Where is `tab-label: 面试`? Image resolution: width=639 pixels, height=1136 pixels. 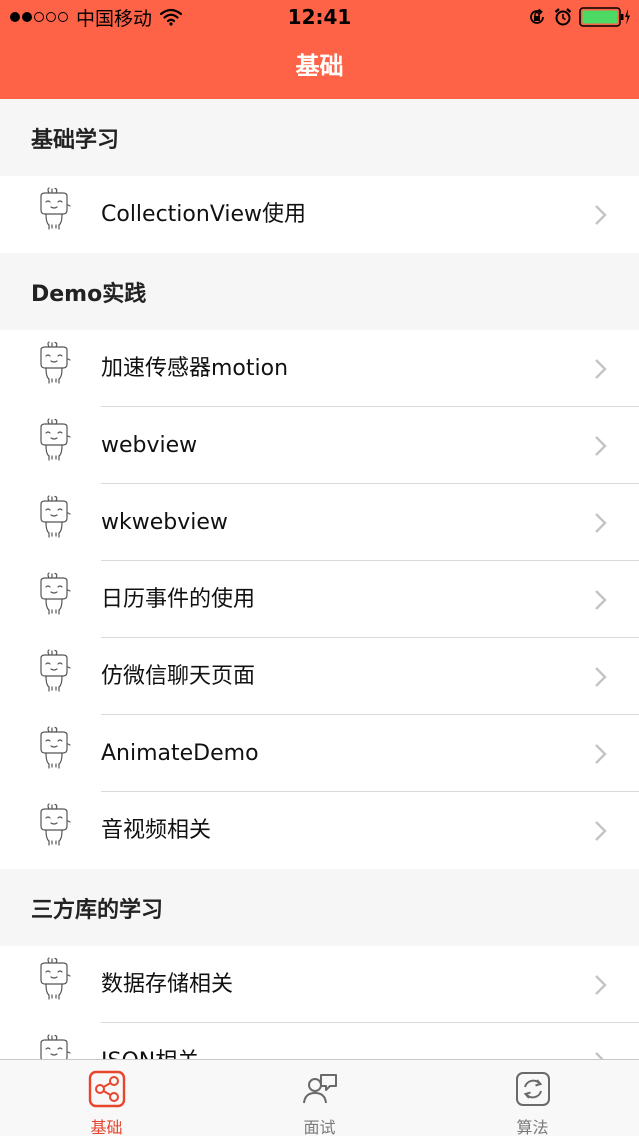
tab-label: 面试 is located at coordinates (319, 1127).